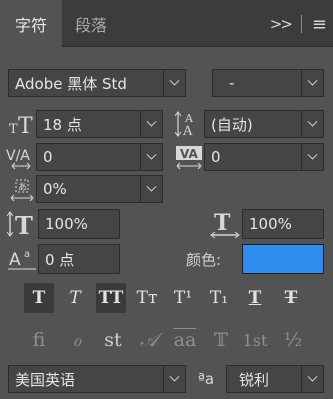  I want to click on titling-alternates-button: 𝕋, so click(221, 340).